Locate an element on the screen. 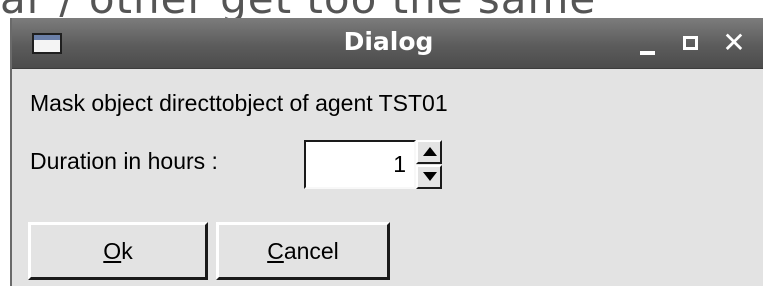 The height and width of the screenshot is (286, 763). arrow-up-icon is located at coordinates (430, 151).